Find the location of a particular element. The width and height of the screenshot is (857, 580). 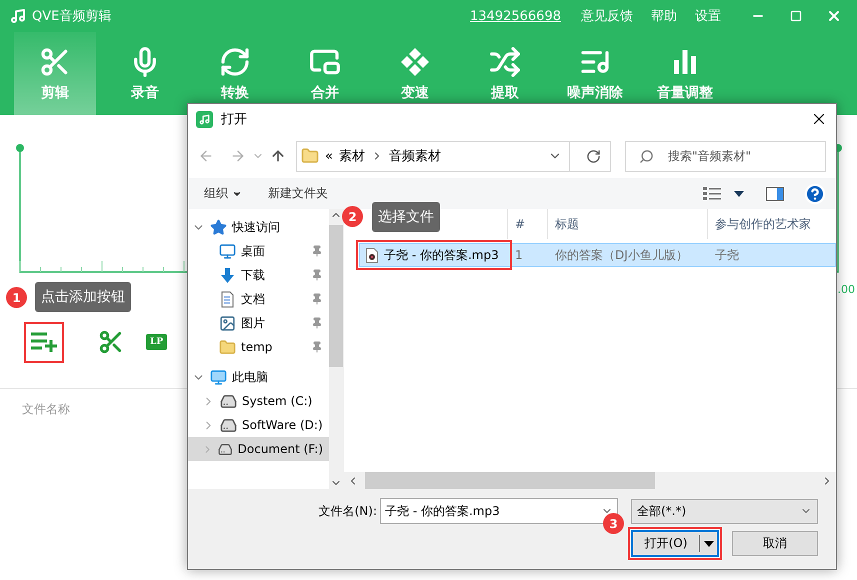

preview-pane-button is located at coordinates (775, 193).